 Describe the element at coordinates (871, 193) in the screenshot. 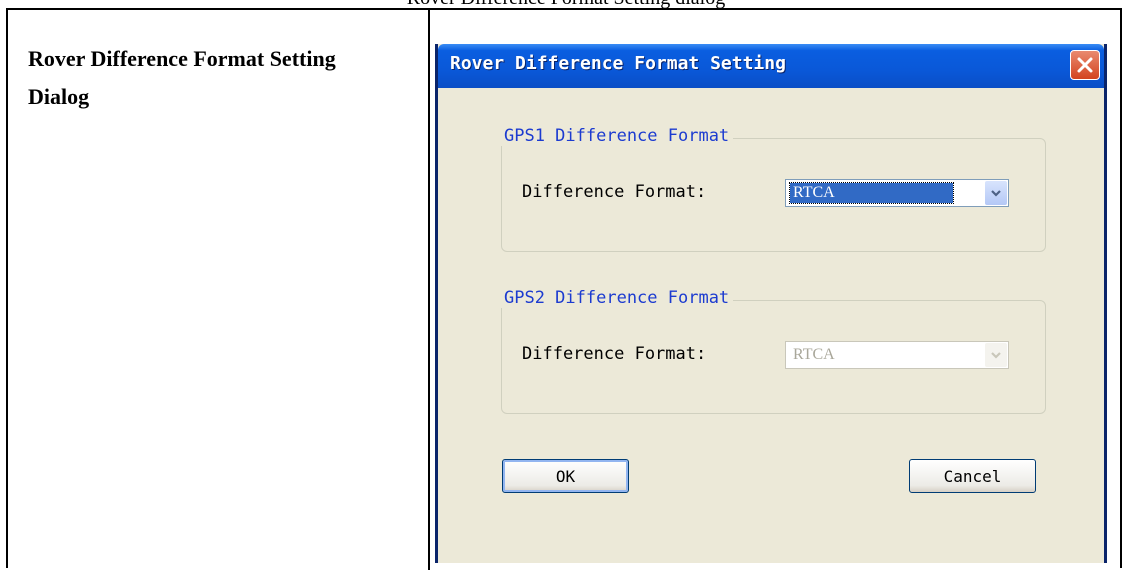

I see `gps1-selected-value: RTCA` at that location.